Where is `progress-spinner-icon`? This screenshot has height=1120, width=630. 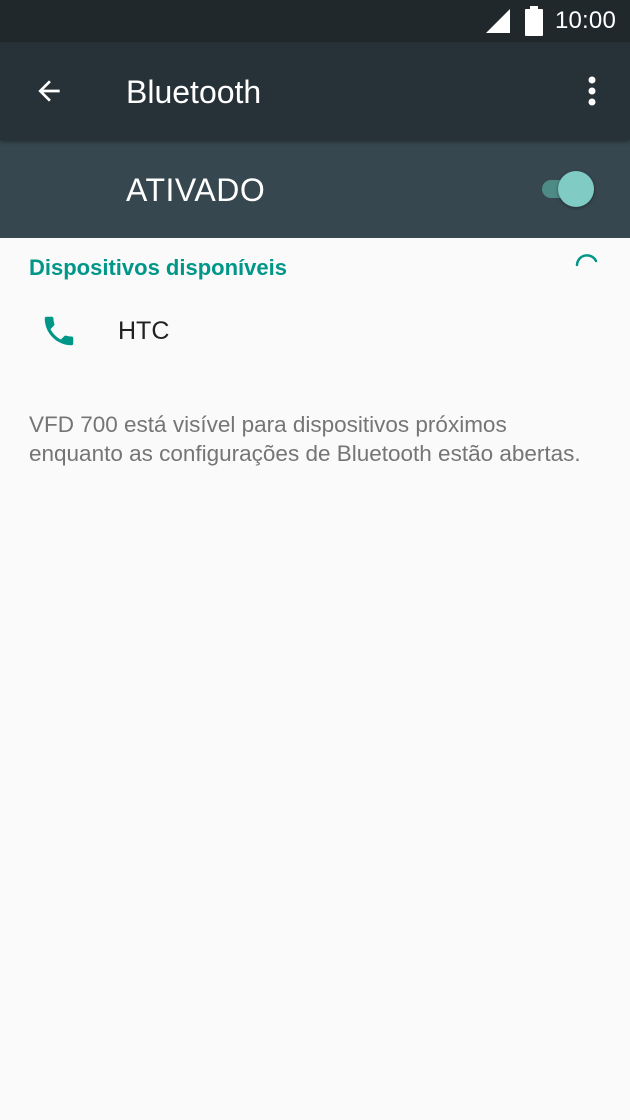 progress-spinner-icon is located at coordinates (586, 260).